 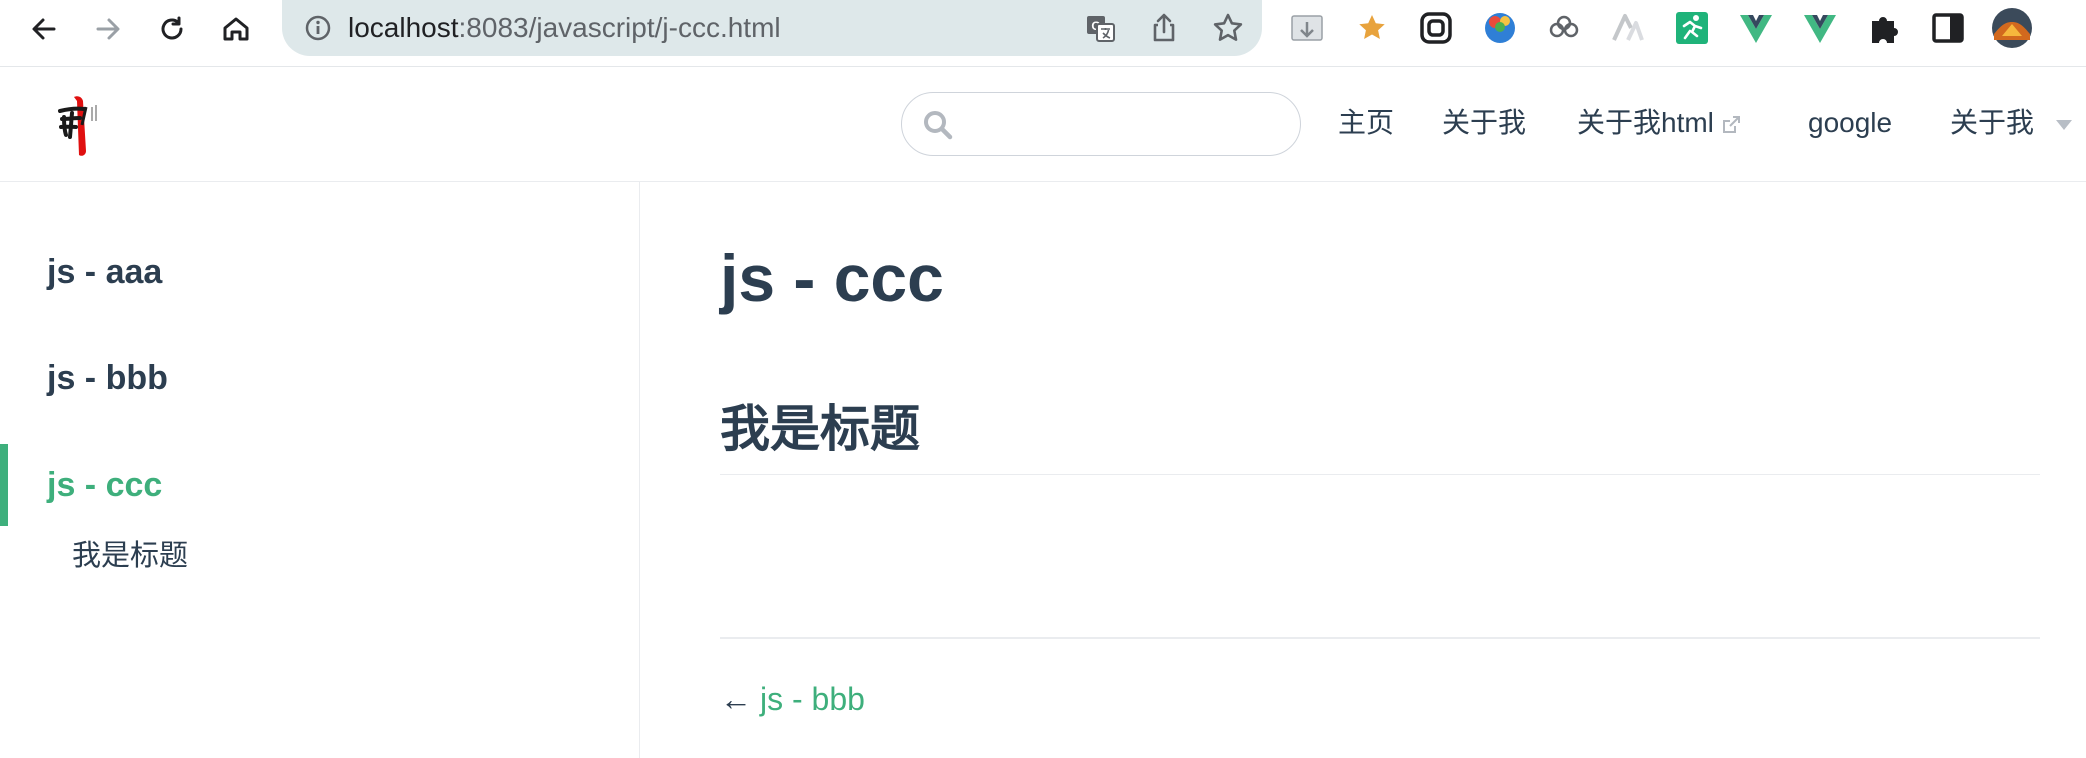 I want to click on prev-page-label: js - bbb, so click(x=812, y=699).